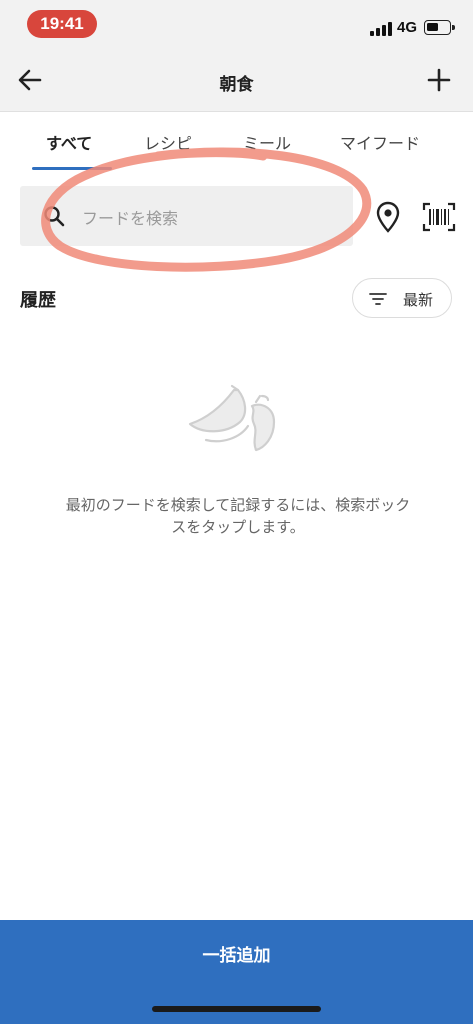 This screenshot has height=1024, width=473. What do you see at coordinates (62, 24) in the screenshot?
I see `status-time: 19:41` at bounding box center [62, 24].